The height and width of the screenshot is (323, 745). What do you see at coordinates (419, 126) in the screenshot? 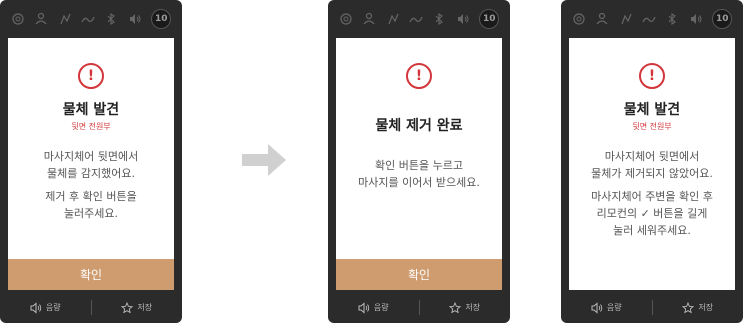
I see `dialog-title: 물체 제거 완료` at bounding box center [419, 126].